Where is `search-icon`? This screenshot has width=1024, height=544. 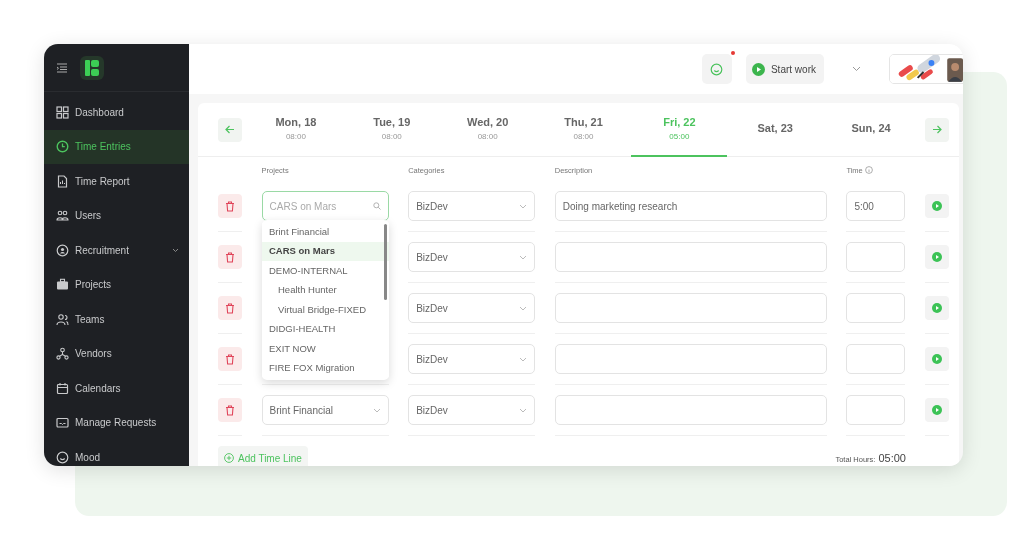 search-icon is located at coordinates (376, 206).